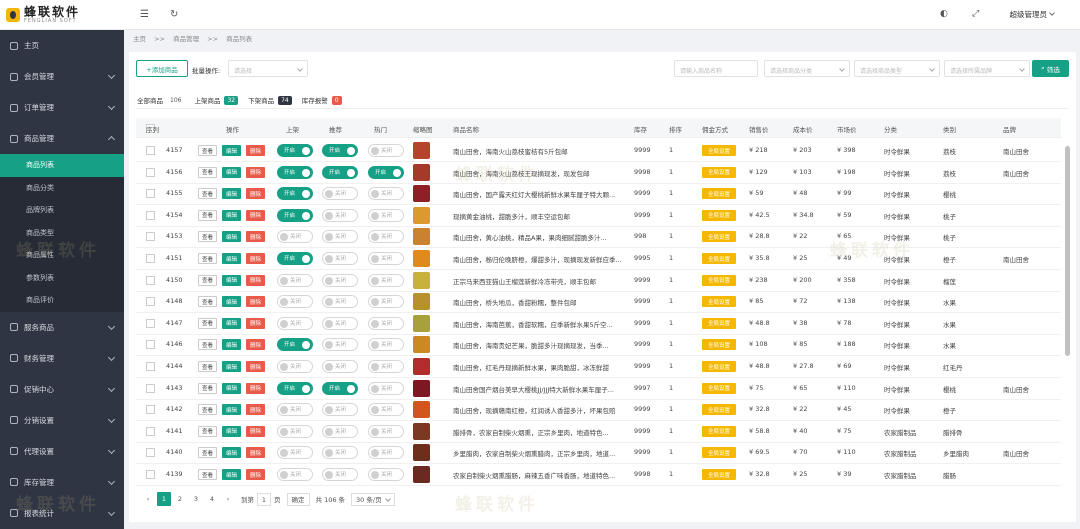  Describe the element at coordinates (62, 300) in the screenshot. I see `sidebar-item-6: 商品评价` at that location.